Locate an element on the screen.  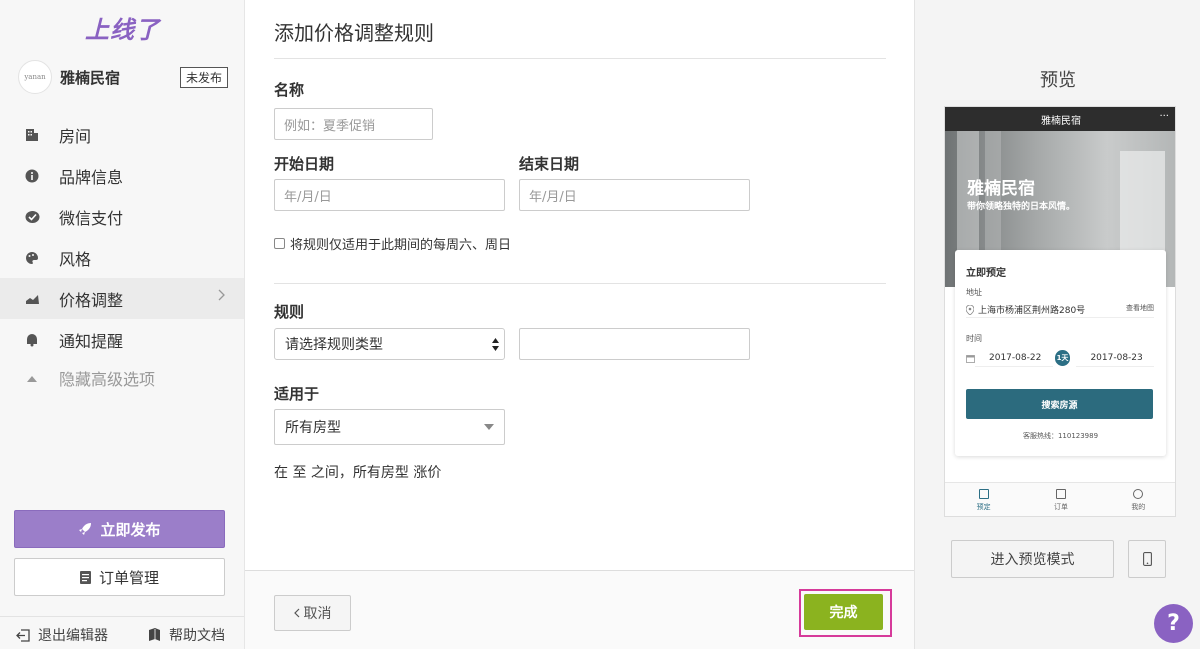
cancel-button: 取消 is located at coordinates (312, 613).